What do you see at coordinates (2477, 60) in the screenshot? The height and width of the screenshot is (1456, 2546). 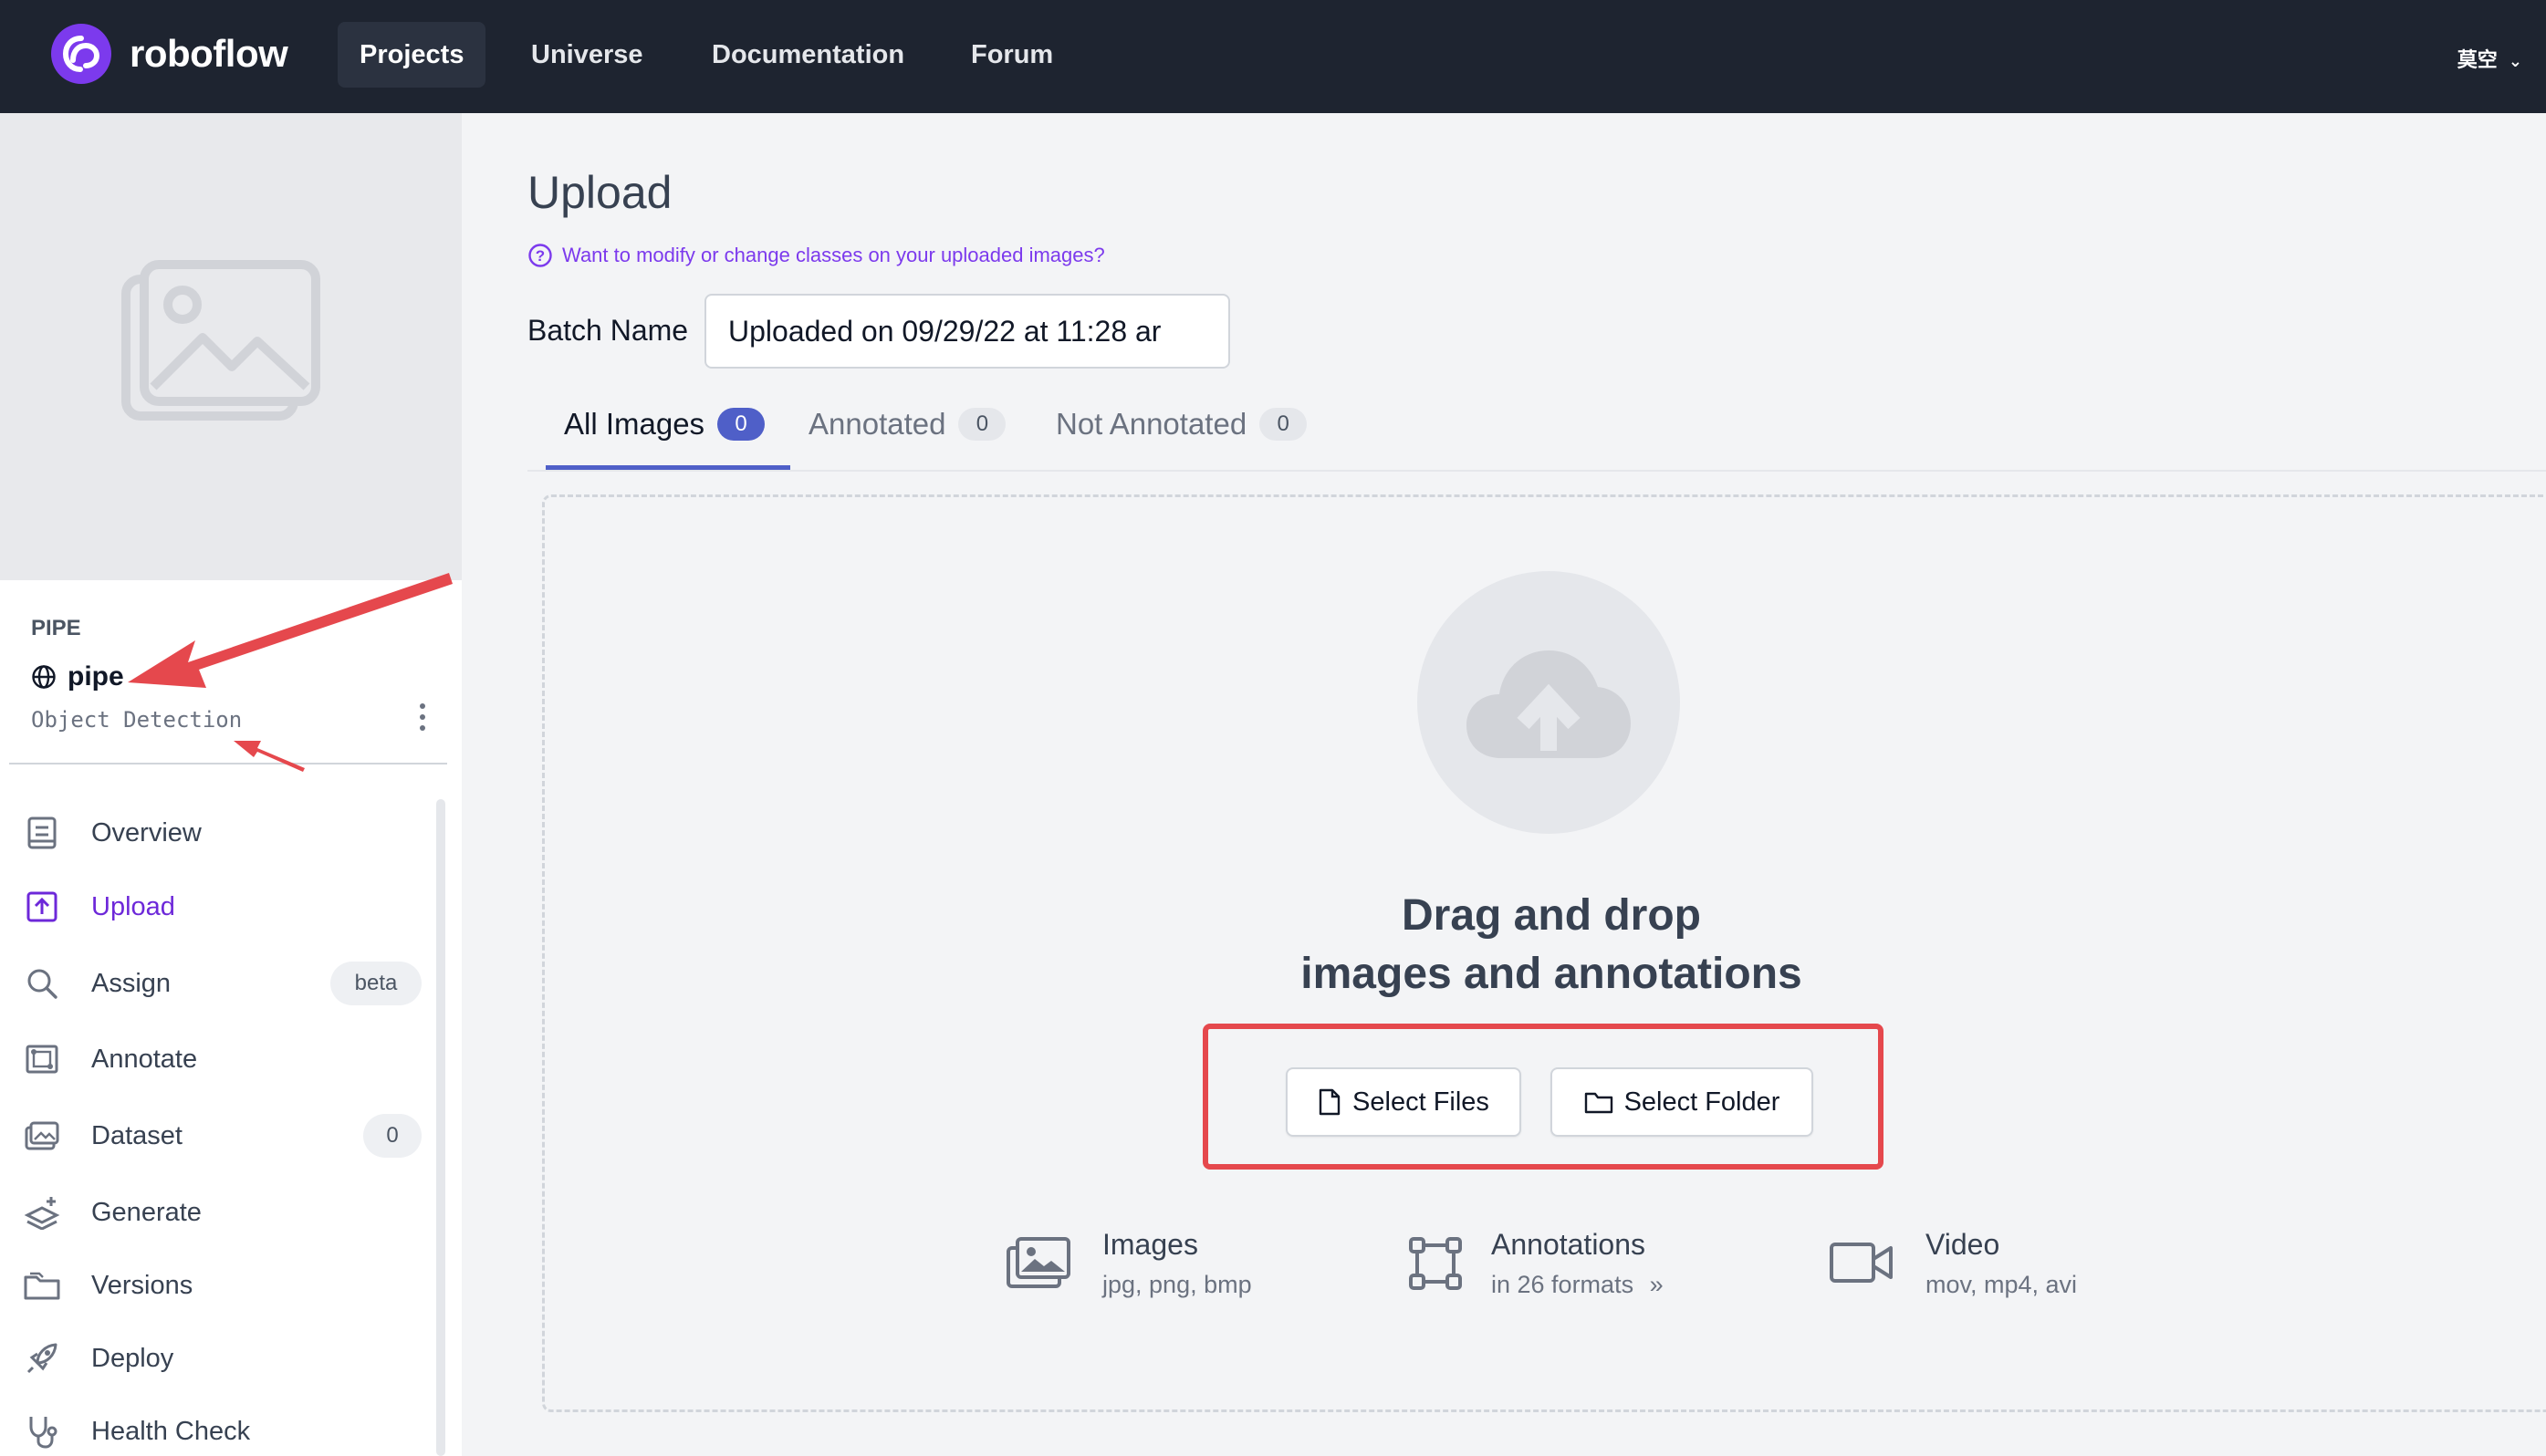 I see `user-name: 莫空` at bounding box center [2477, 60].